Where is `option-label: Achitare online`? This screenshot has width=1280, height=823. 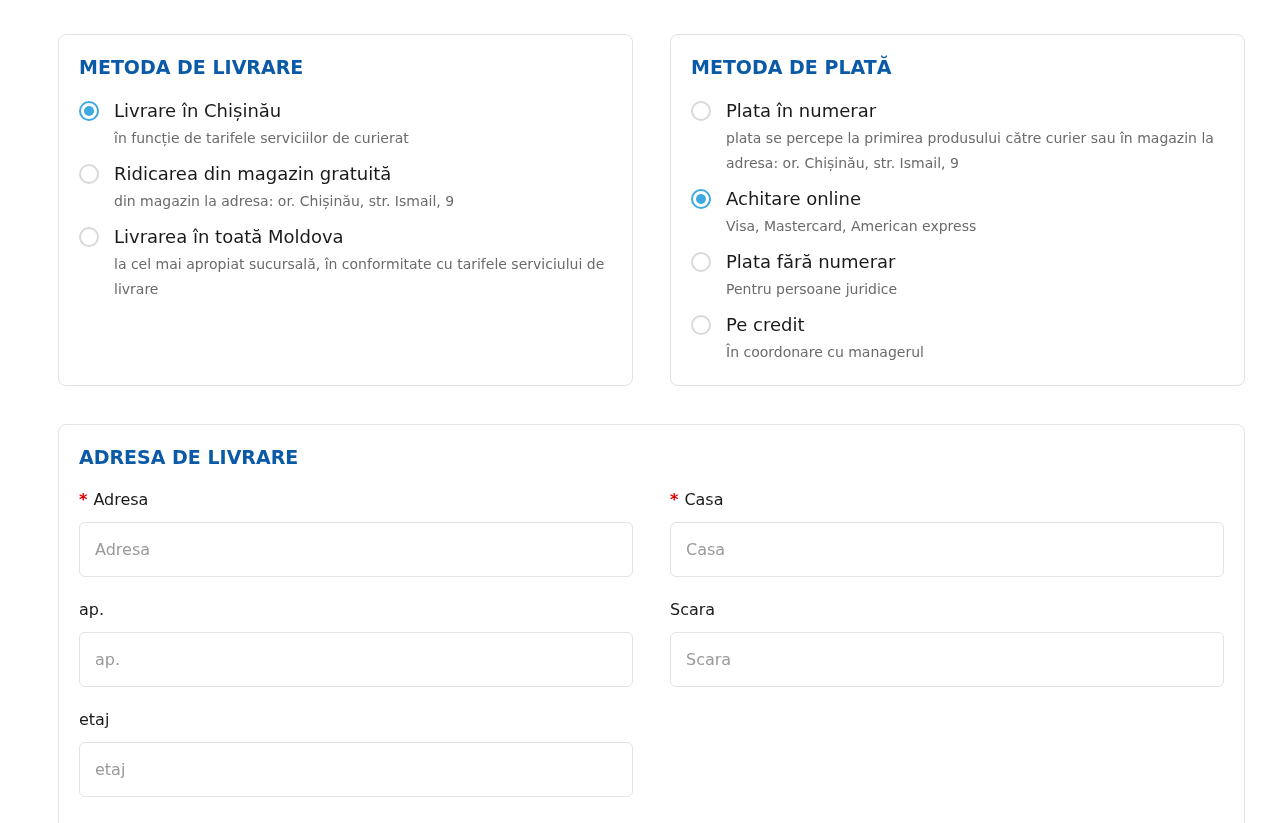 option-label: Achitare online is located at coordinates (851, 198).